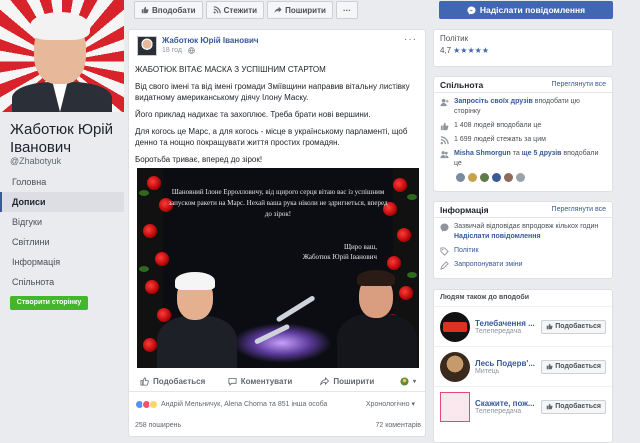 The image size is (640, 443). I want to click on info-send-message-link: Надіслати повідомлення, so click(526, 237).